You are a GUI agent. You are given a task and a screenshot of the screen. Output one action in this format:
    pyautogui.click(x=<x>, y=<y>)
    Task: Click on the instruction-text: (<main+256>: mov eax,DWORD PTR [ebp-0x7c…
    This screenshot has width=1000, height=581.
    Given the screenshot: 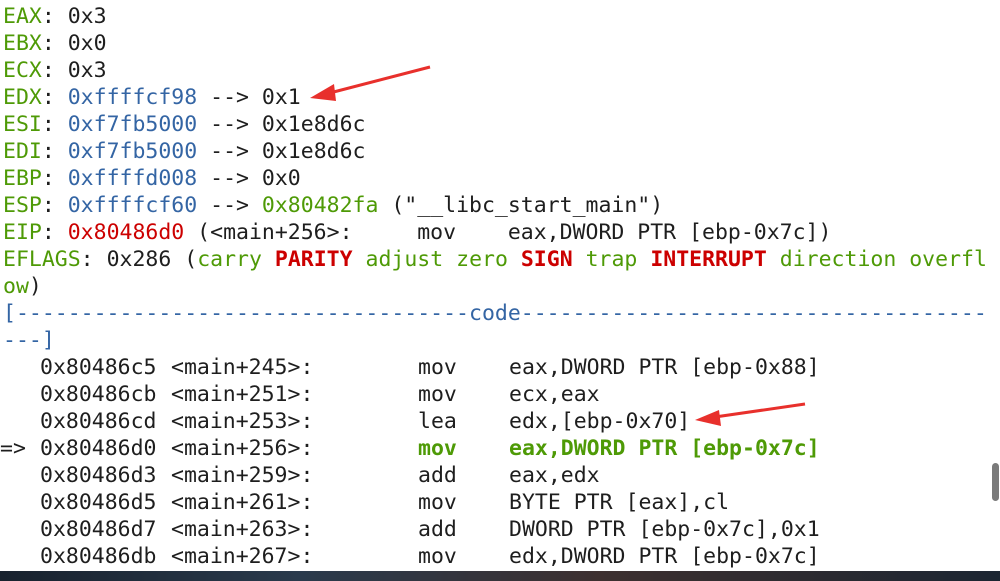 What is the action you would take?
    pyautogui.click(x=508, y=232)
    